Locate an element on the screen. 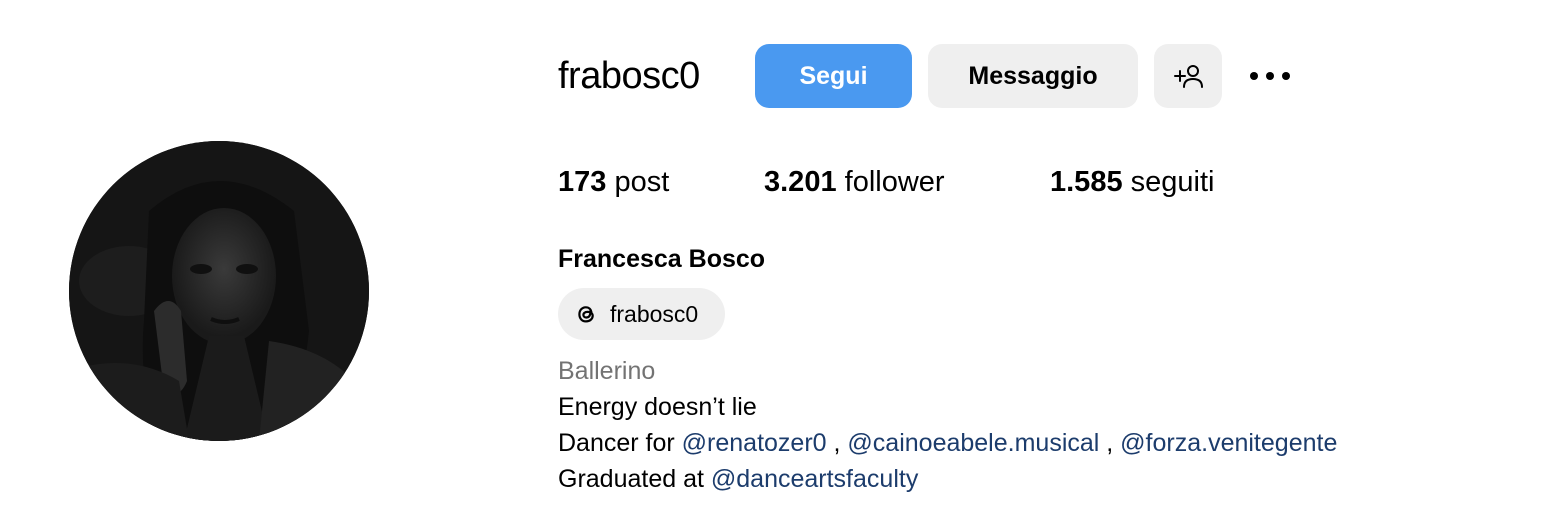 The width and height of the screenshot is (1550, 512). threads-link: frabosc0 is located at coordinates (641, 314).